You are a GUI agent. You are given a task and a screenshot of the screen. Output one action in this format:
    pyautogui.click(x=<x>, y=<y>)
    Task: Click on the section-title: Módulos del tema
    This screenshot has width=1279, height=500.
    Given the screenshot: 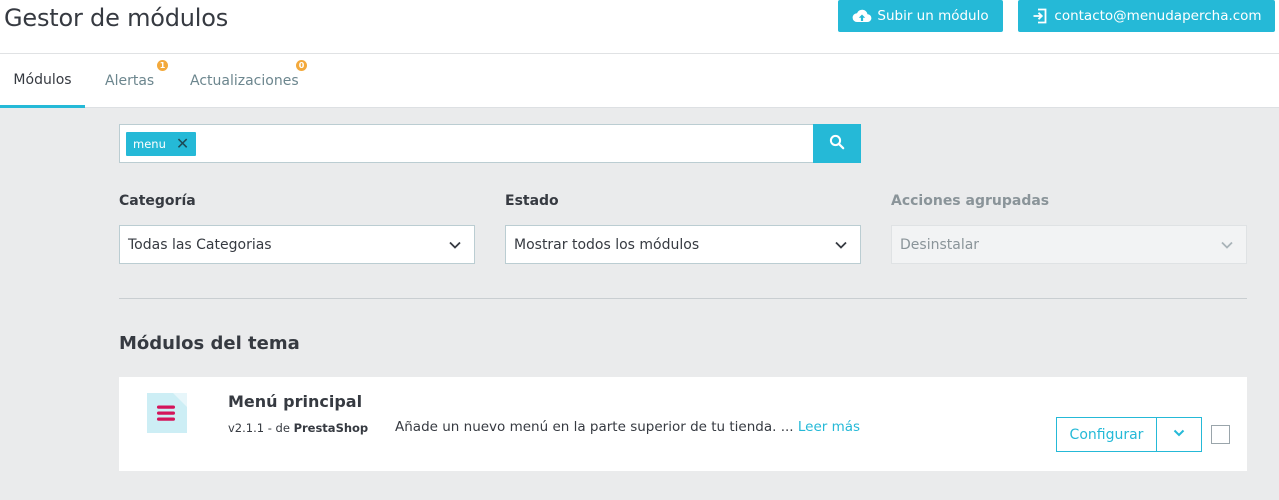 What is the action you would take?
    pyautogui.click(x=209, y=343)
    